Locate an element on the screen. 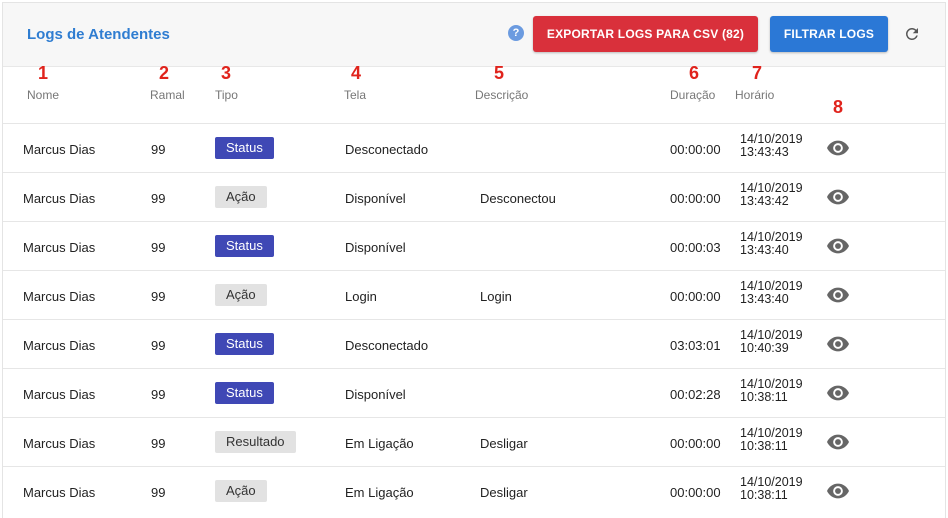 This screenshot has width=948, height=518. cell-horario: 14/10/2019 13:43:42 is located at coordinates (771, 195).